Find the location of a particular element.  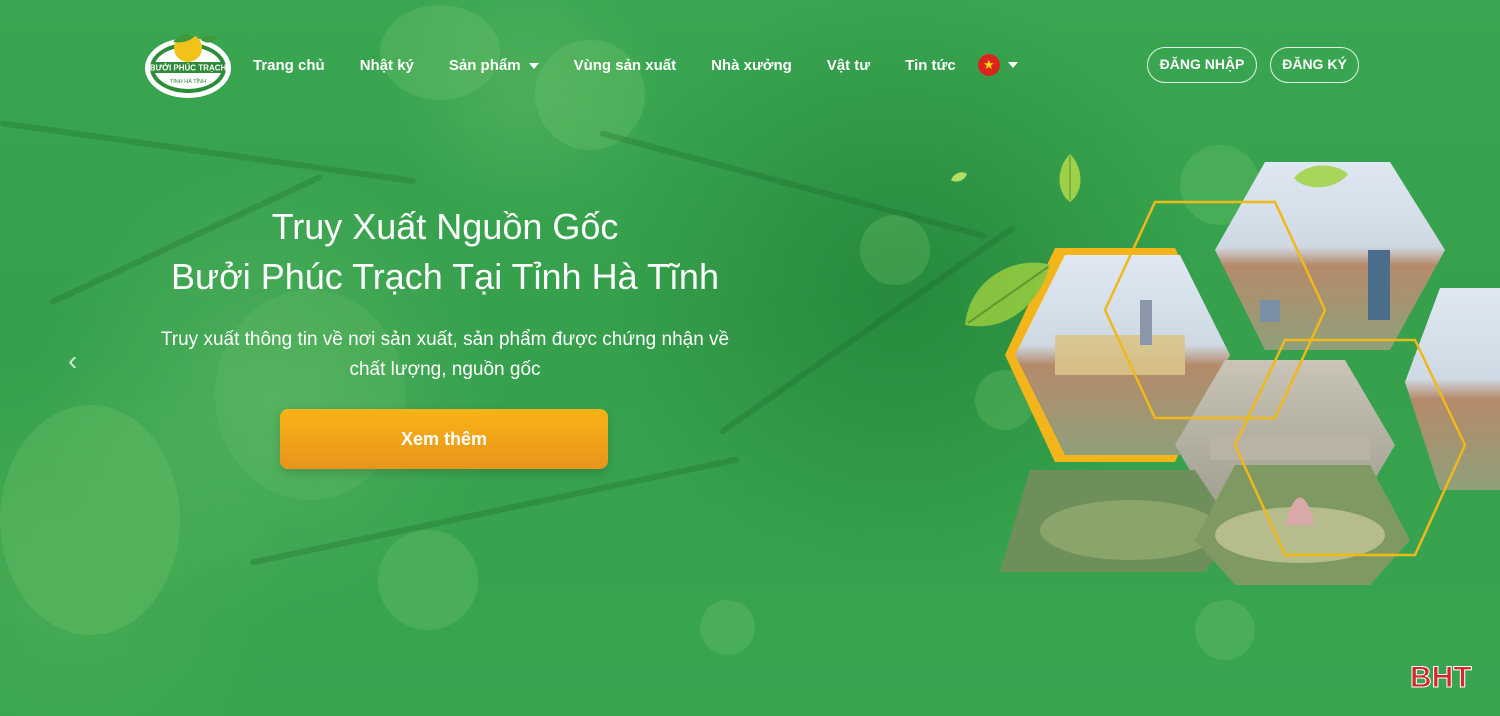

logo-text-top: BƯỞI PHÚC TRẠCH is located at coordinates (188, 68).